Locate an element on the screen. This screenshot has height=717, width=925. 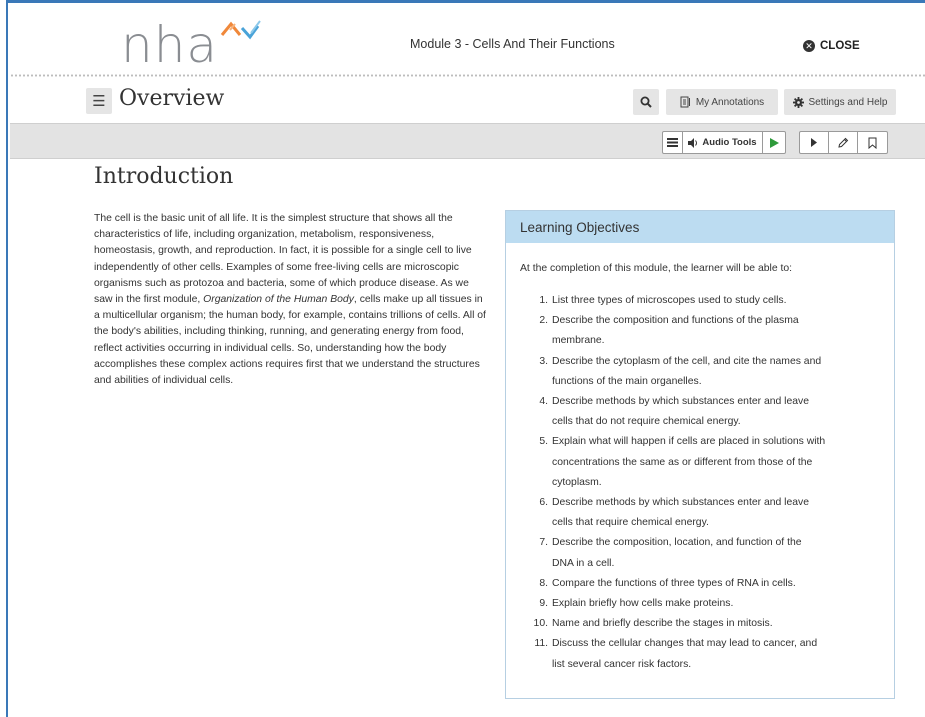
page-title: Overview is located at coordinates (172, 98).